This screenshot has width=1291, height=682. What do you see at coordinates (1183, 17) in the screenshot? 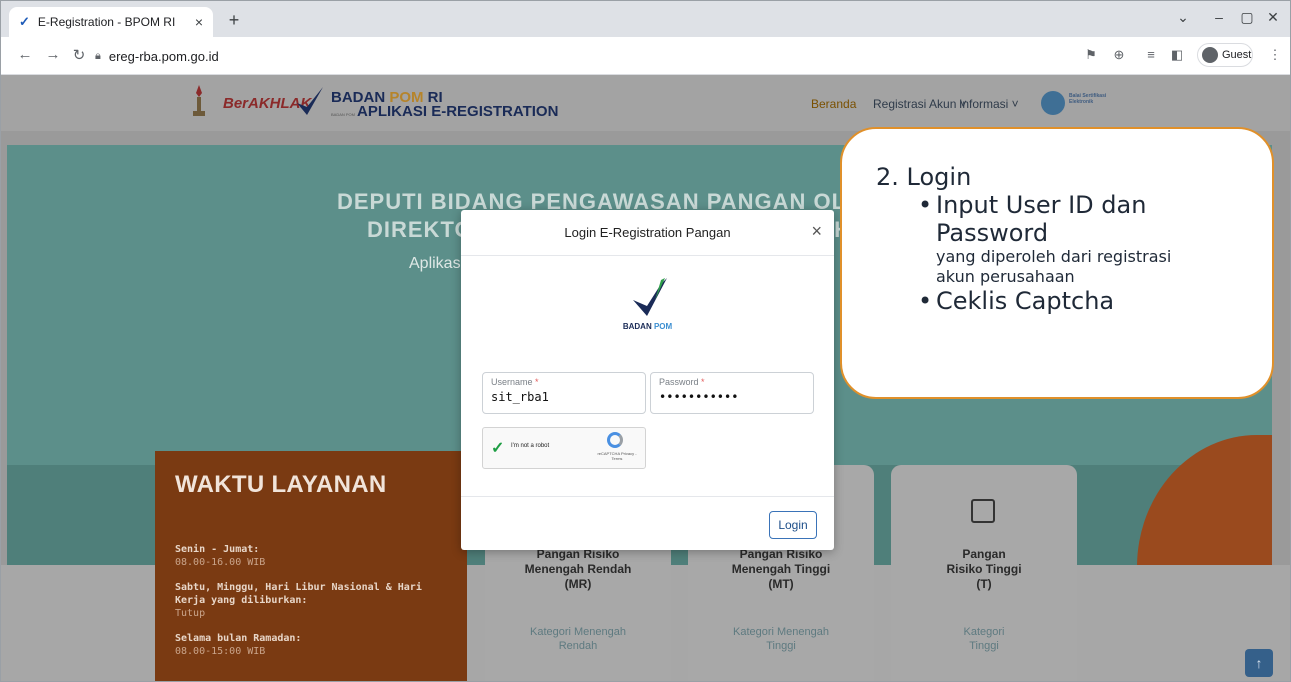
I see `tab-search-icon: ⌄` at bounding box center [1183, 17].